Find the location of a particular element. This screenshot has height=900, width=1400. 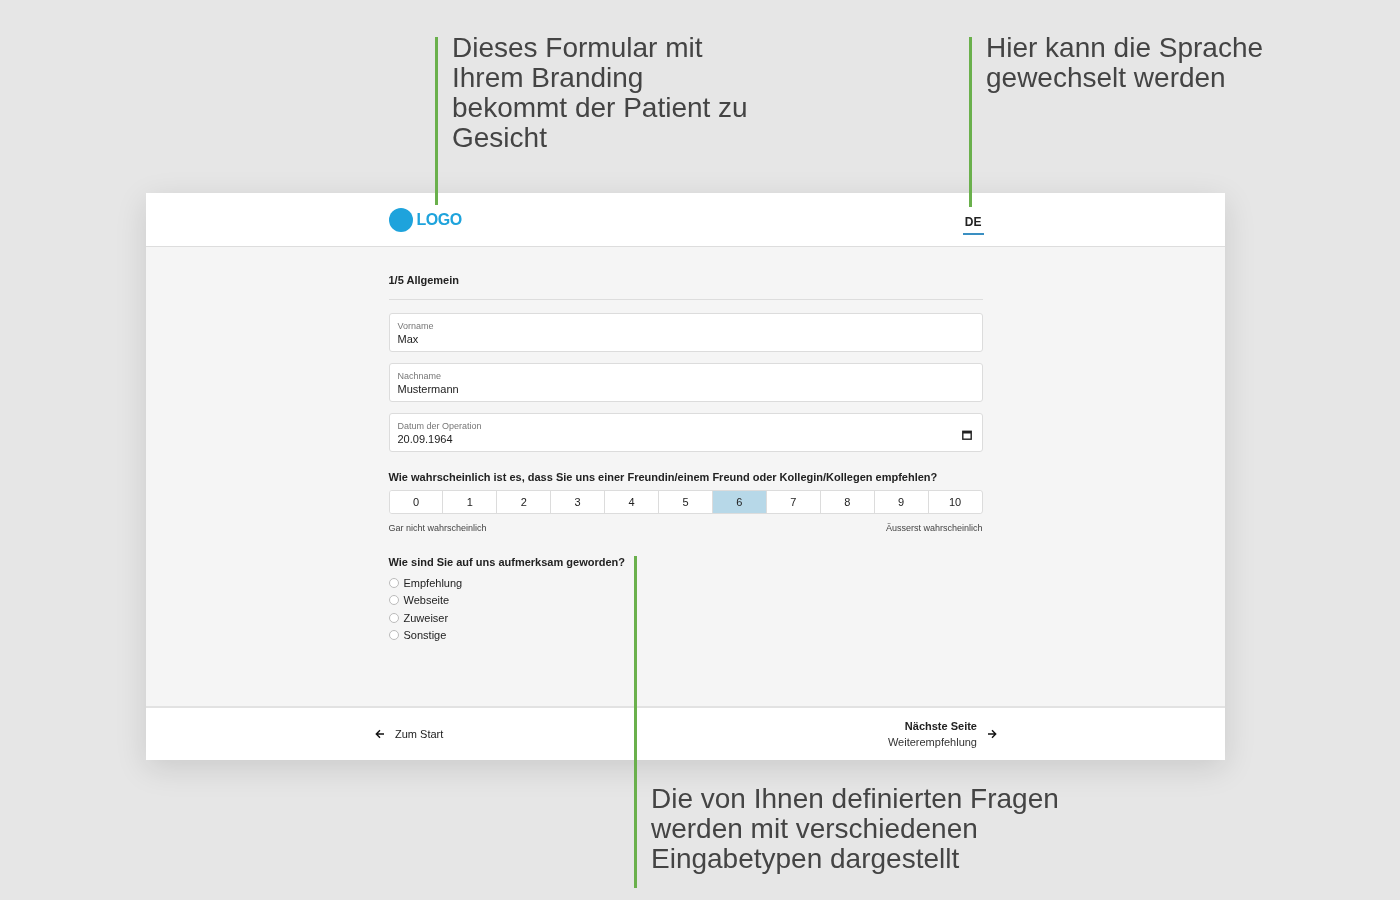

rating-option: 10 is located at coordinates (954, 502).